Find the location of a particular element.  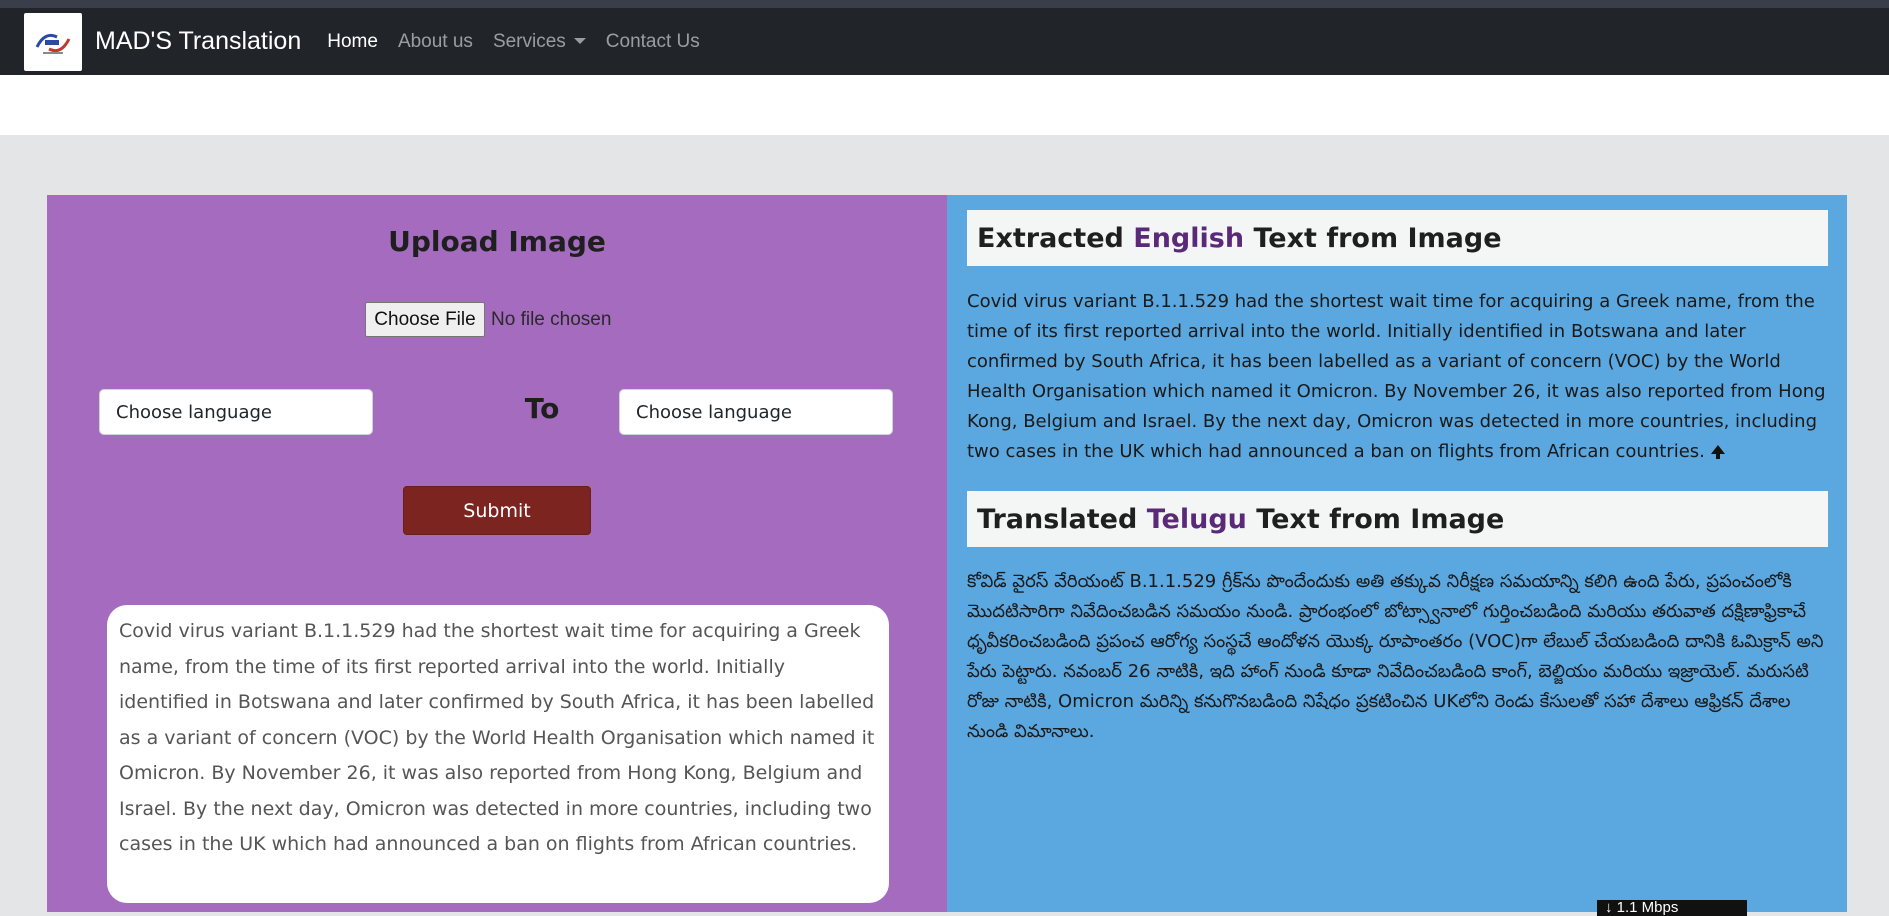

arrow-up-icon is located at coordinates (1717, 451).